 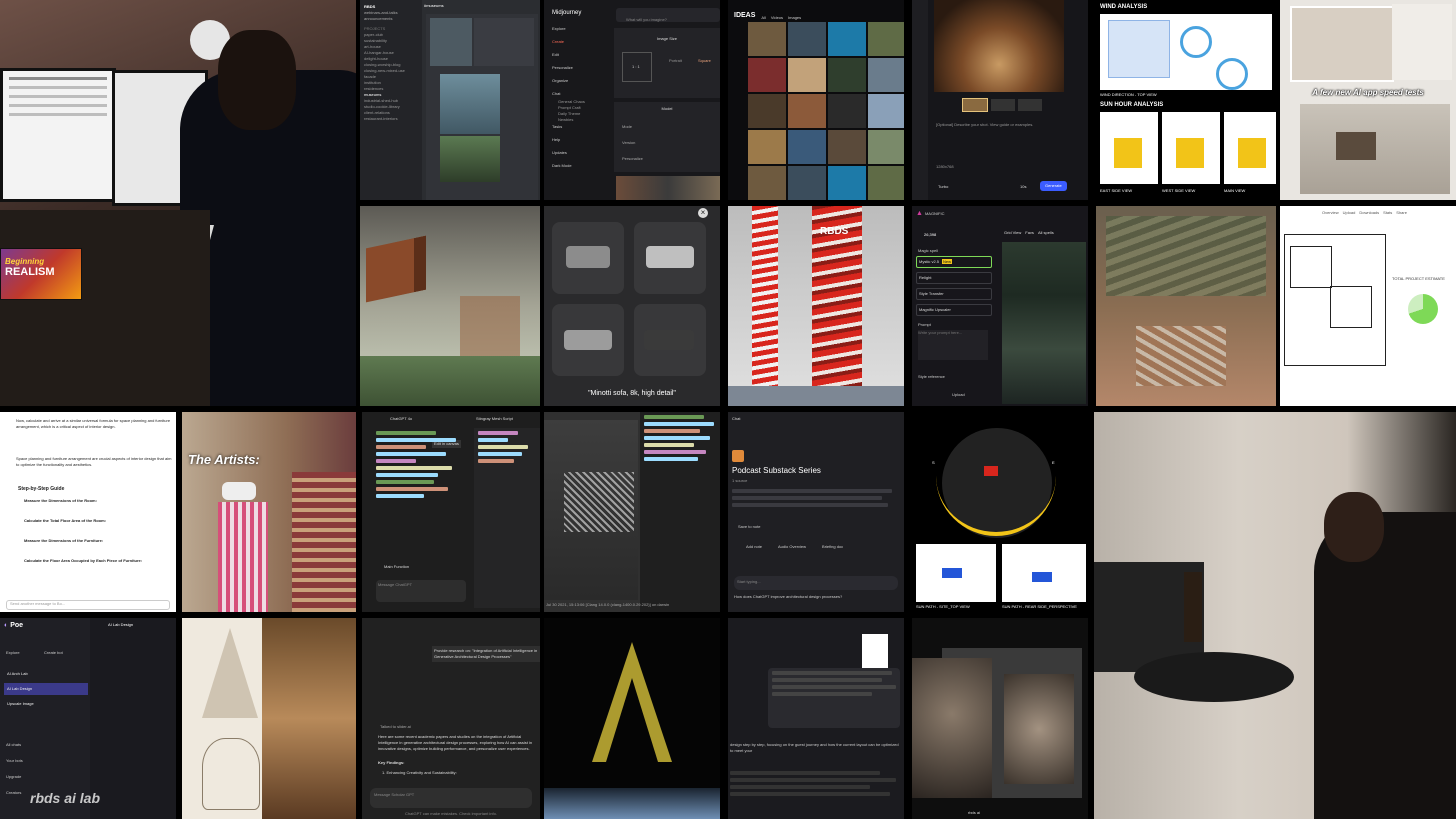 What do you see at coordinates (954, 278) in the screenshot?
I see `spell-option: Relight` at bounding box center [954, 278].